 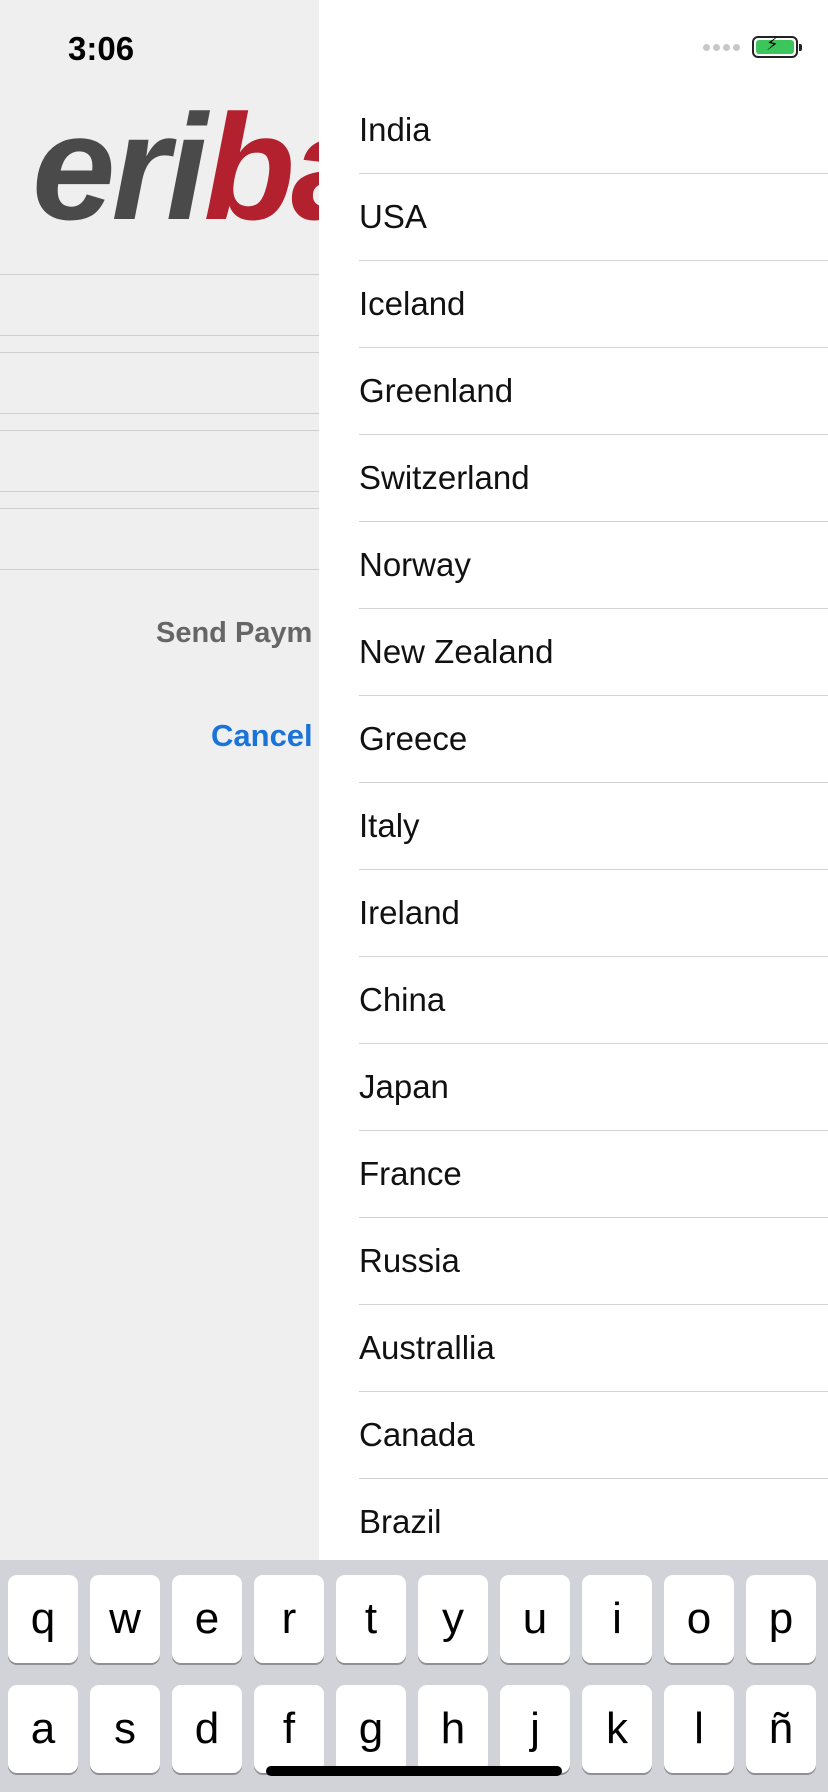 What do you see at coordinates (453, 1619) in the screenshot?
I see `key-y: y` at bounding box center [453, 1619].